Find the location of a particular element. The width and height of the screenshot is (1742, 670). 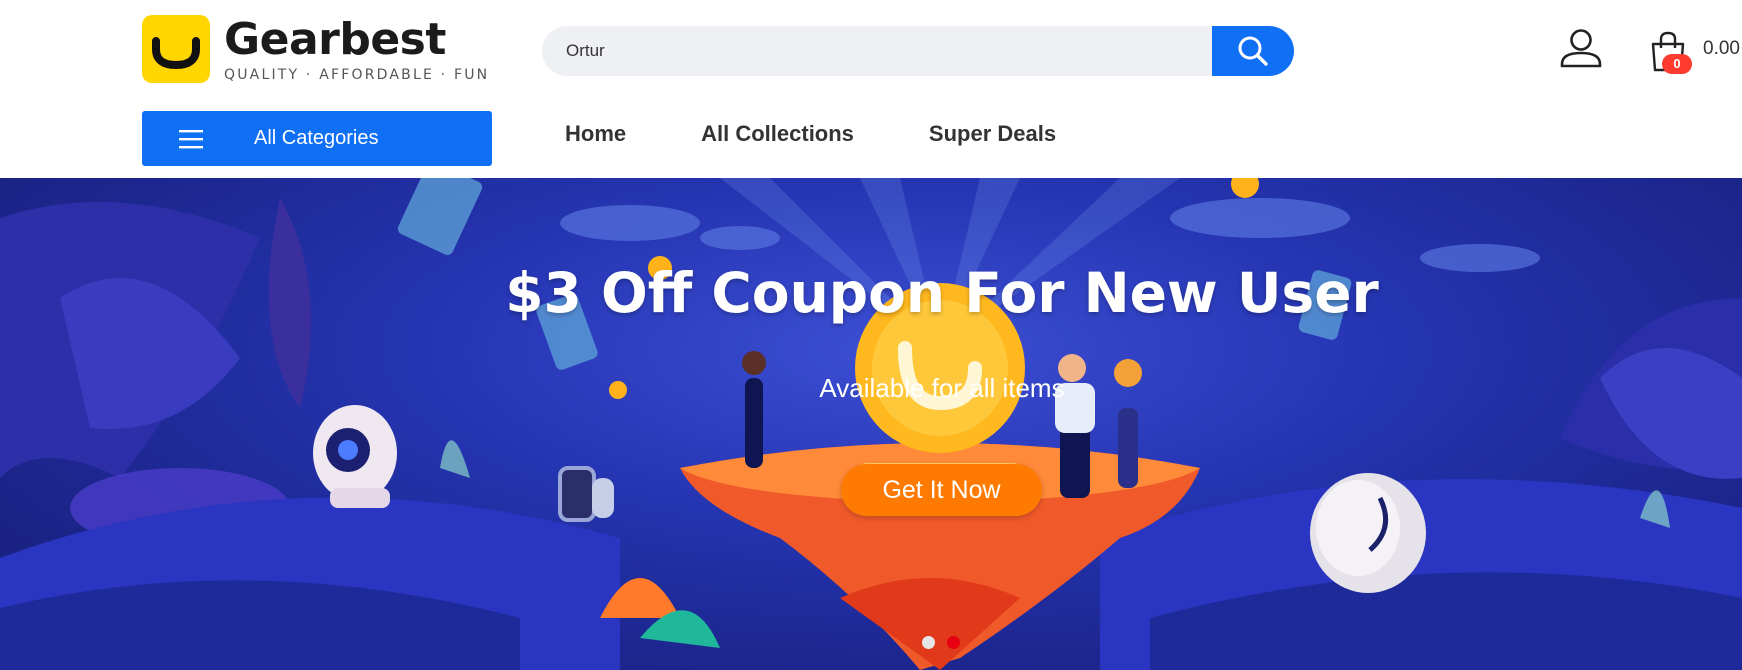

account-button is located at coordinates (1581, 49).